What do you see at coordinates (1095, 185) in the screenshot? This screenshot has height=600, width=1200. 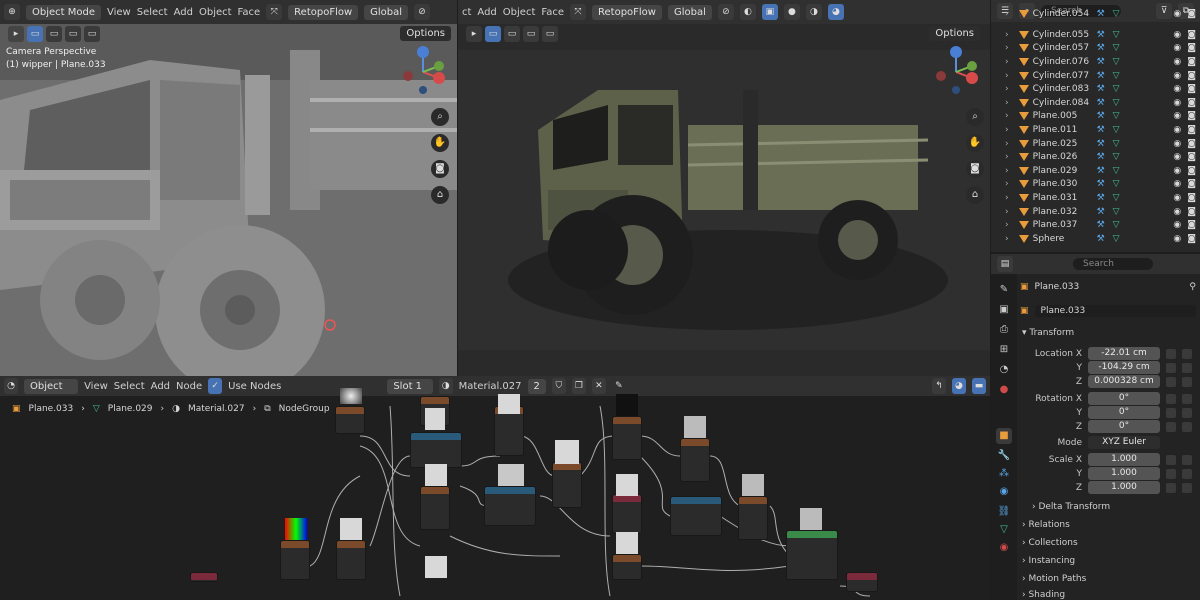 I see `outliner-item: › Plane.030 ⚒ ▽ ◉ ◙` at bounding box center [1095, 185].